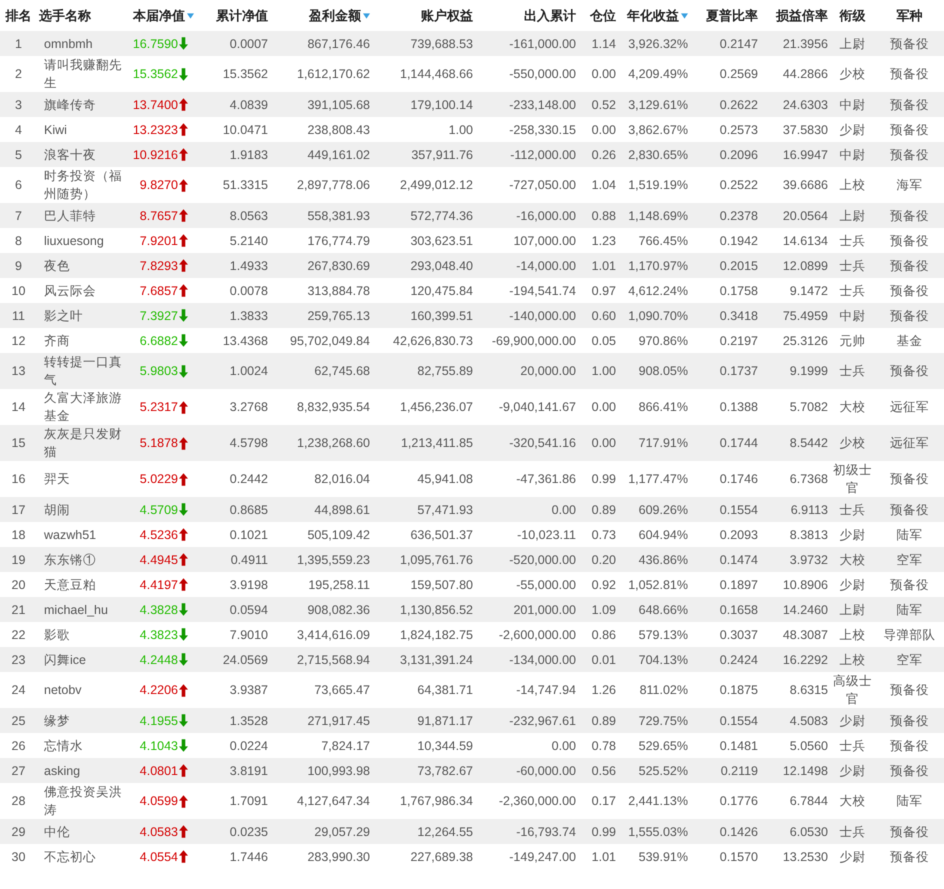  What do you see at coordinates (441, 241) in the screenshot?
I see `account-equity: 303,623.51` at bounding box center [441, 241].